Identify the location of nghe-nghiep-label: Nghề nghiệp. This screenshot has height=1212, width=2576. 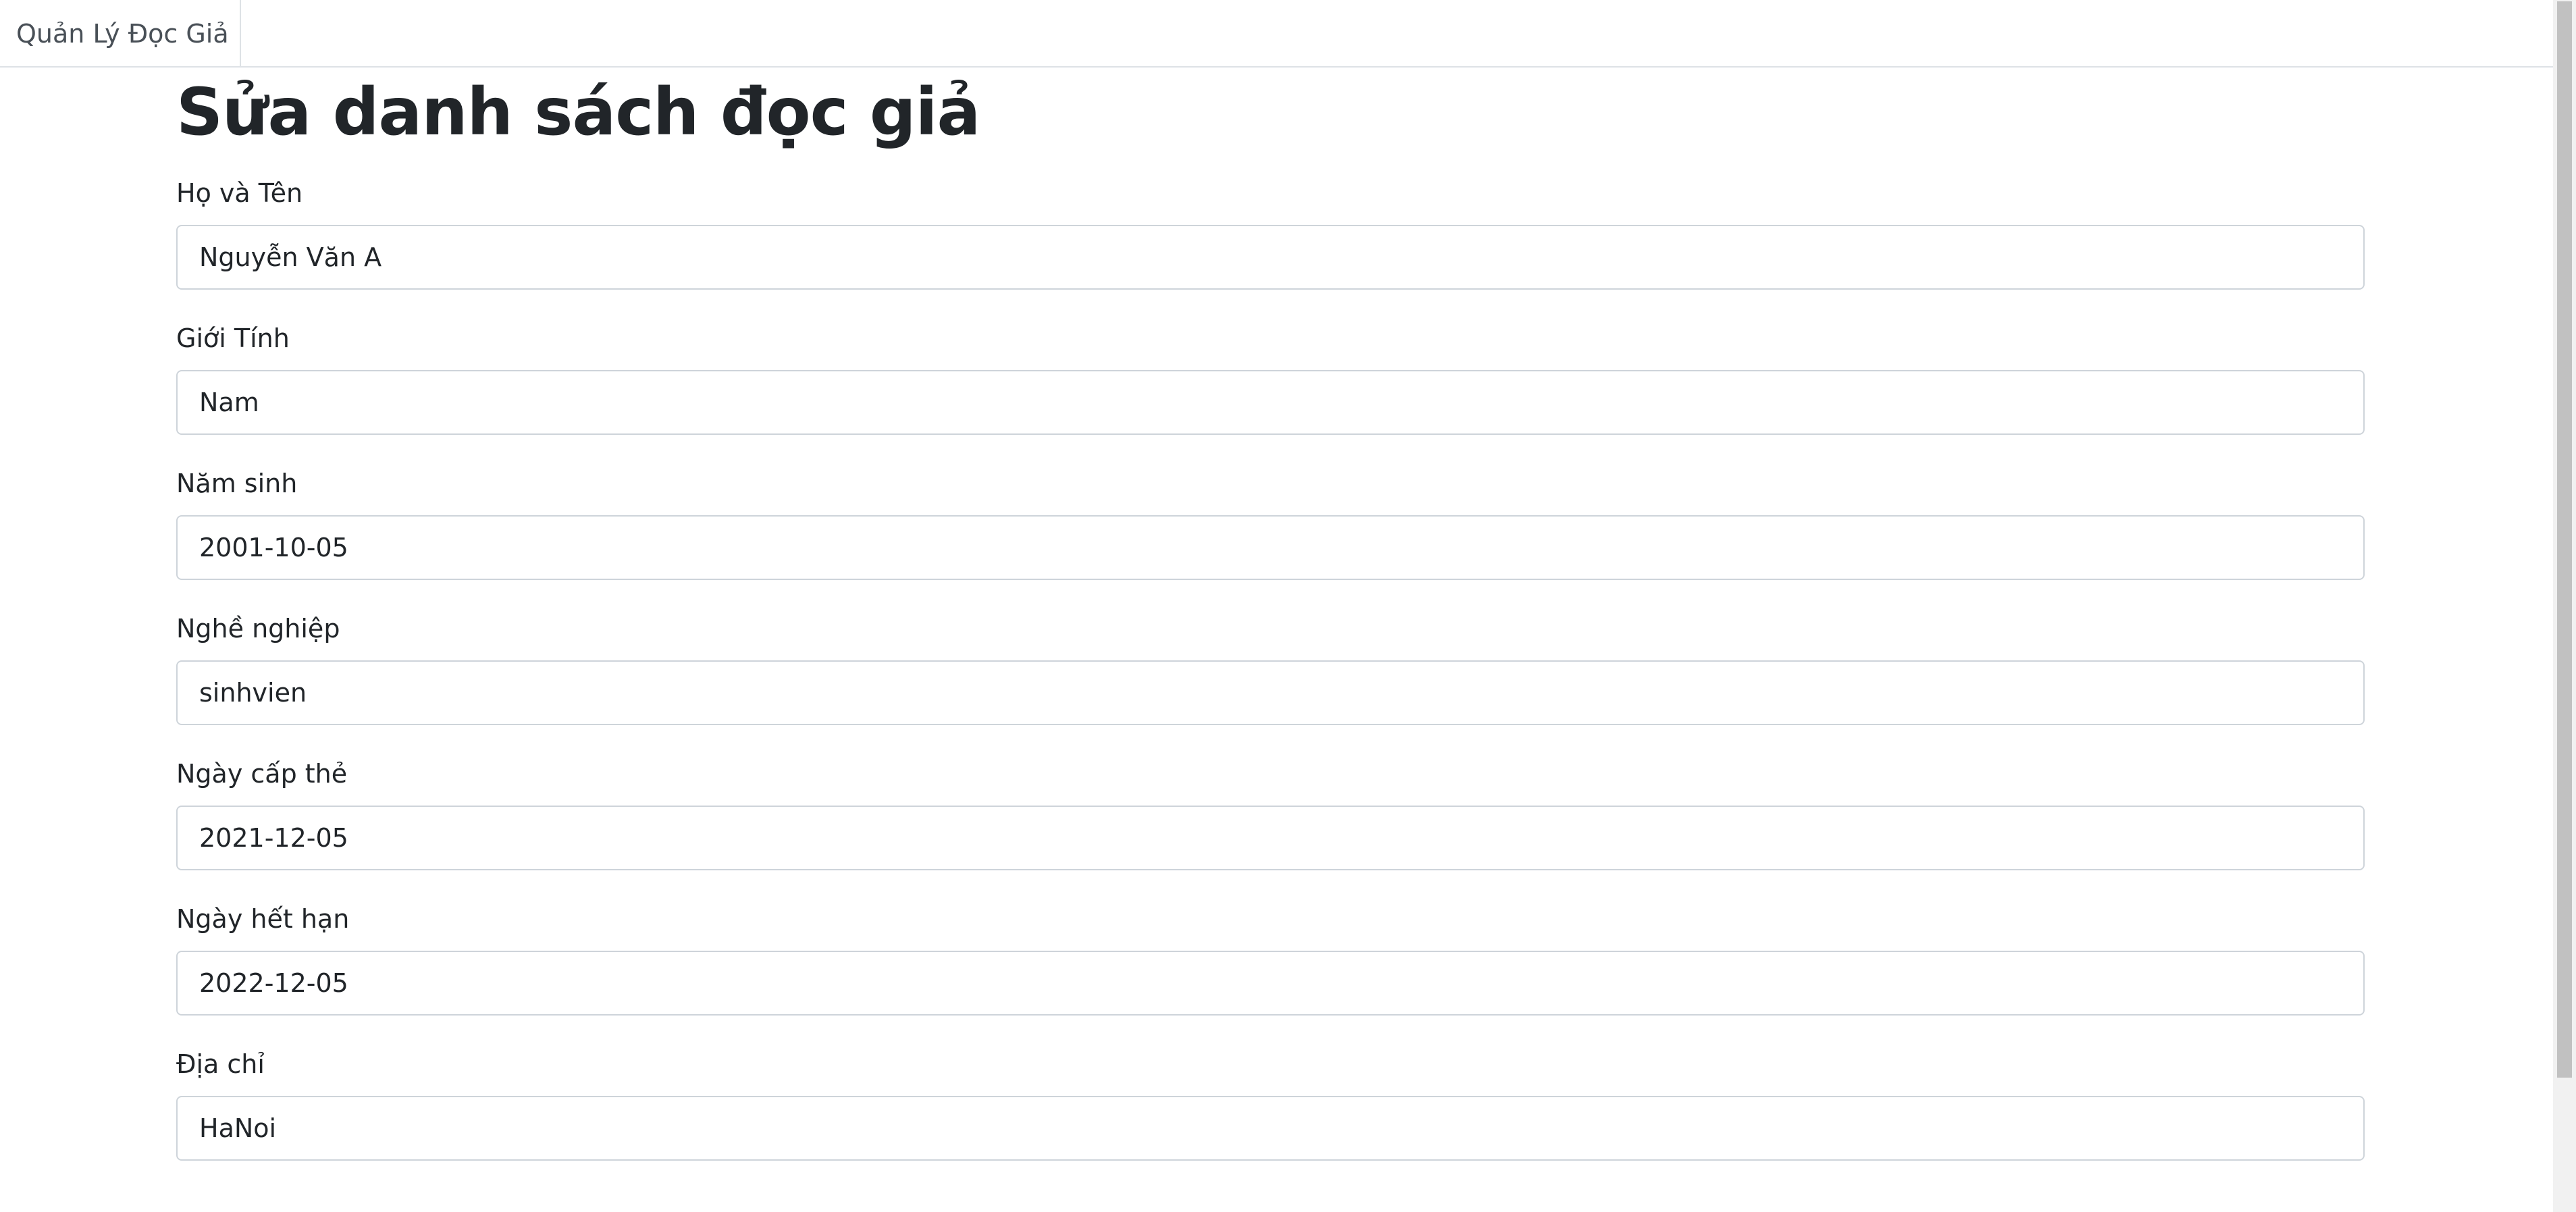
(258, 628).